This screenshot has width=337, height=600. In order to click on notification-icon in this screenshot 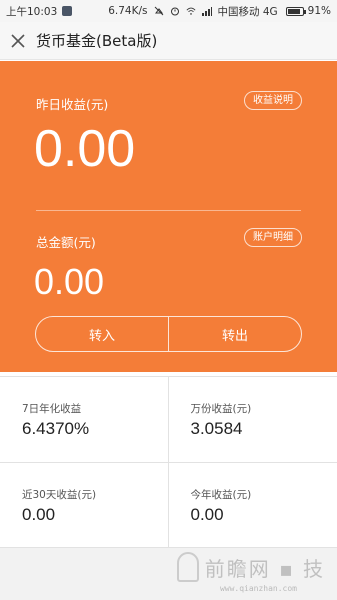, I will do `click(67, 11)`.